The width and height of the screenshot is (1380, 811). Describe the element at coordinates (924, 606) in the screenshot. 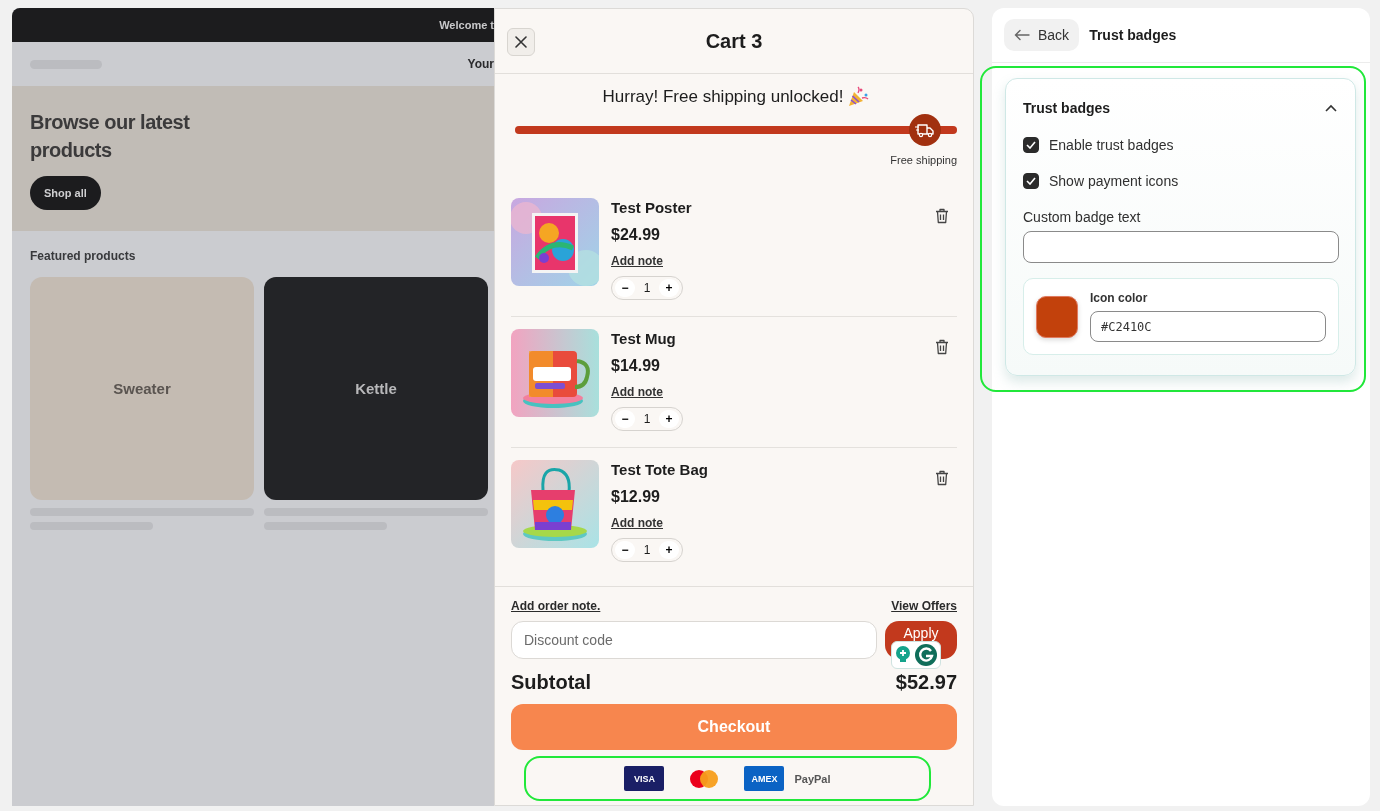

I see `view-offers-link: View Offers` at that location.